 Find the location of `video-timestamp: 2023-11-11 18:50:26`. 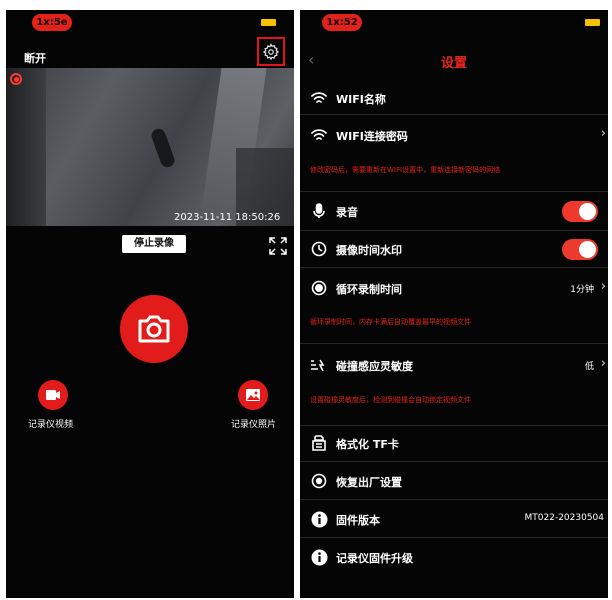

video-timestamp: 2023-11-11 18:50:26 is located at coordinates (227, 217).